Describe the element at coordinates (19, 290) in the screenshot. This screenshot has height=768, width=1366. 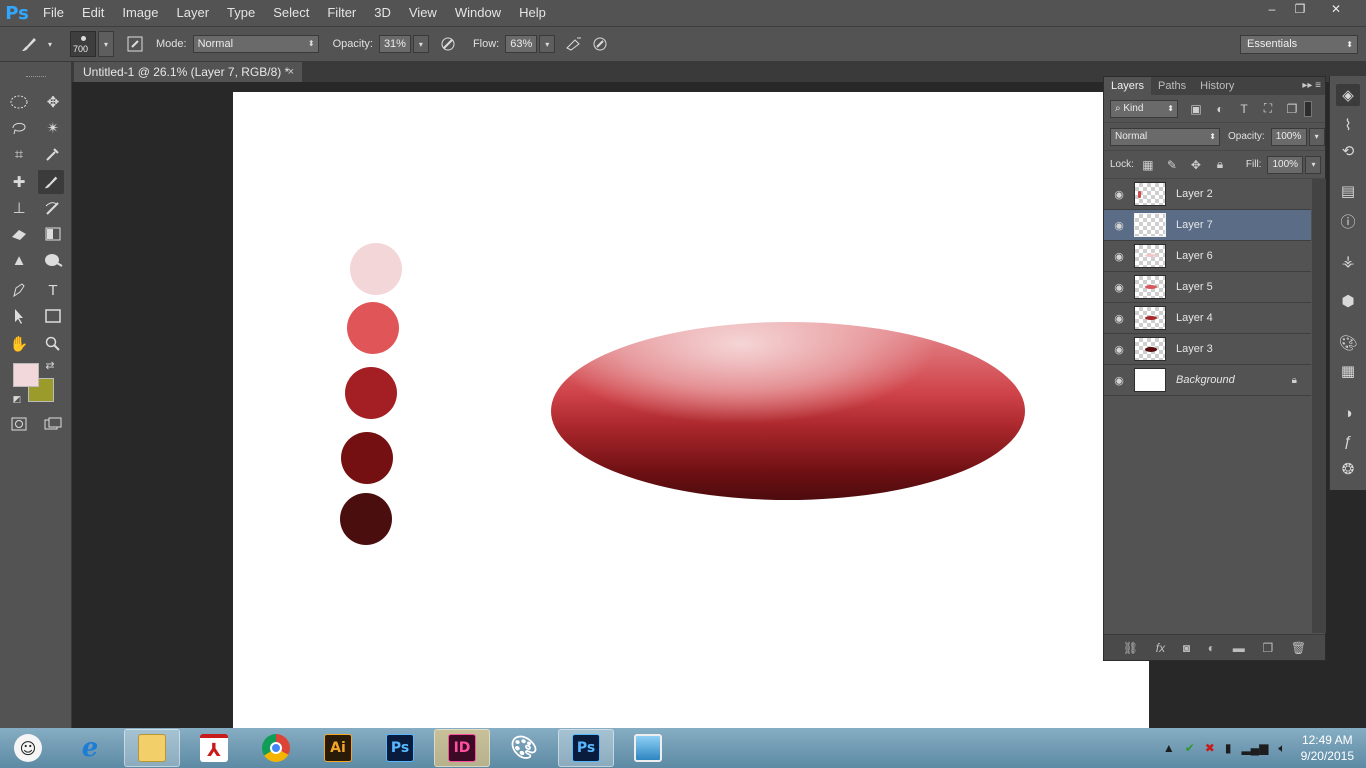
I see `pen-tool-icon` at that location.